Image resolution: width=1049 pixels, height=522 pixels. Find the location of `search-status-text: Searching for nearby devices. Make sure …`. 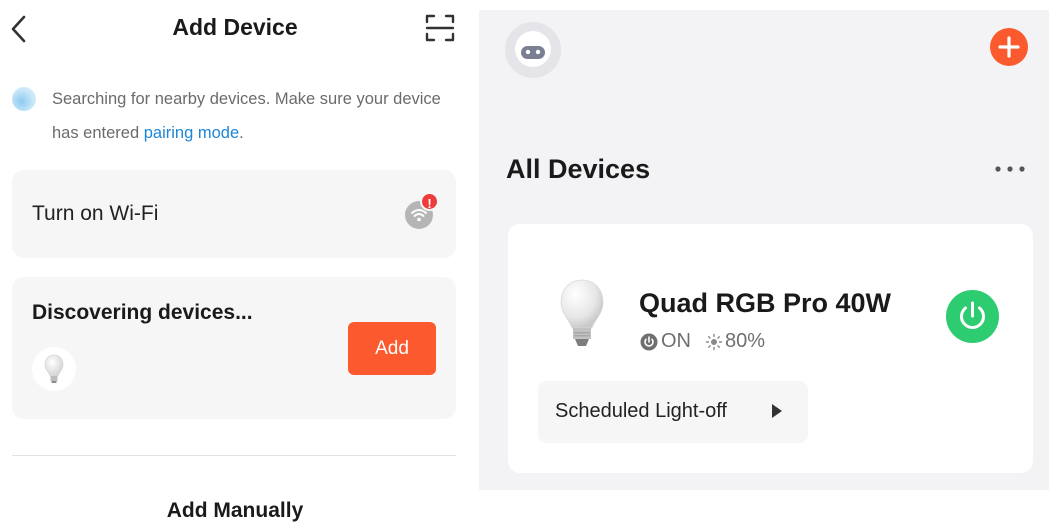

search-status-text: Searching for nearby devices. Make sure … is located at coordinates (254, 116).